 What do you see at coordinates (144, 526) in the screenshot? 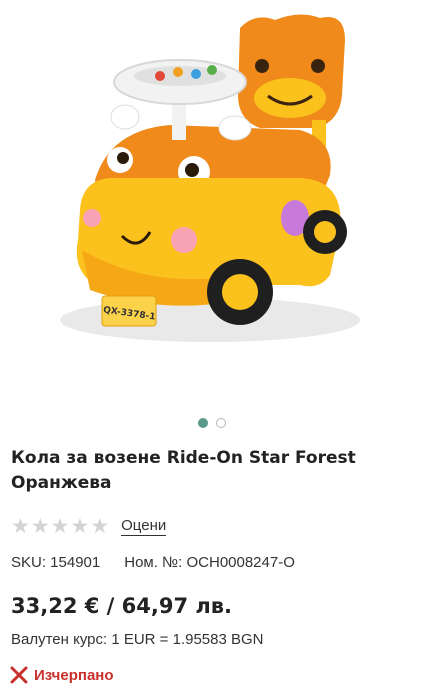
I see `rate-product-link: Оцени` at bounding box center [144, 526].